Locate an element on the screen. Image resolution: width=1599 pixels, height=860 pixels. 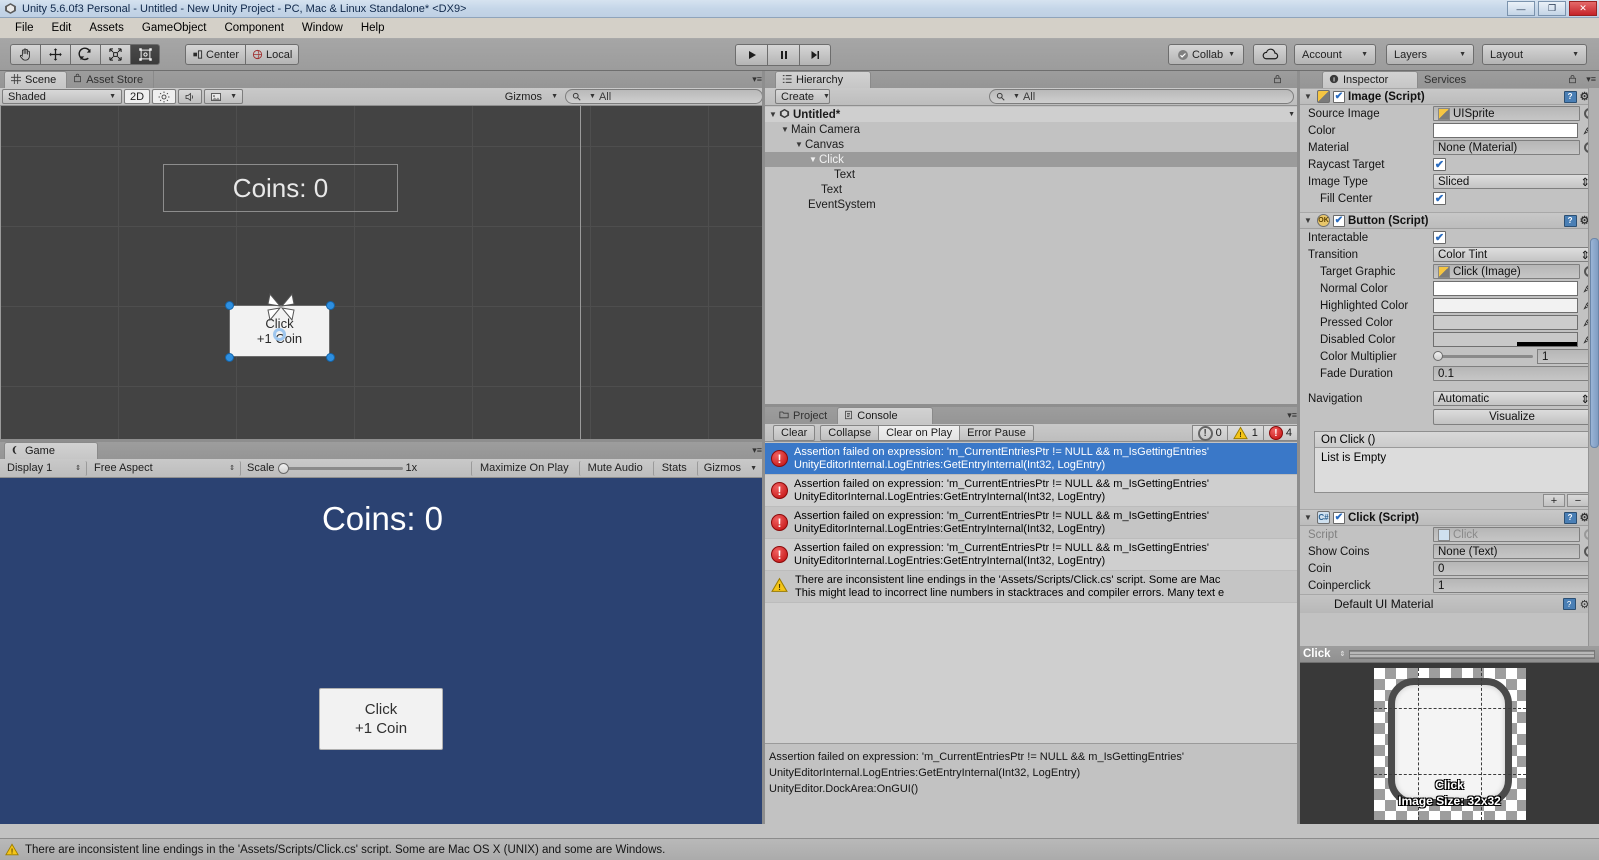
draw-mode-dropdown: Shaded ▼ is located at coordinates (62, 96).